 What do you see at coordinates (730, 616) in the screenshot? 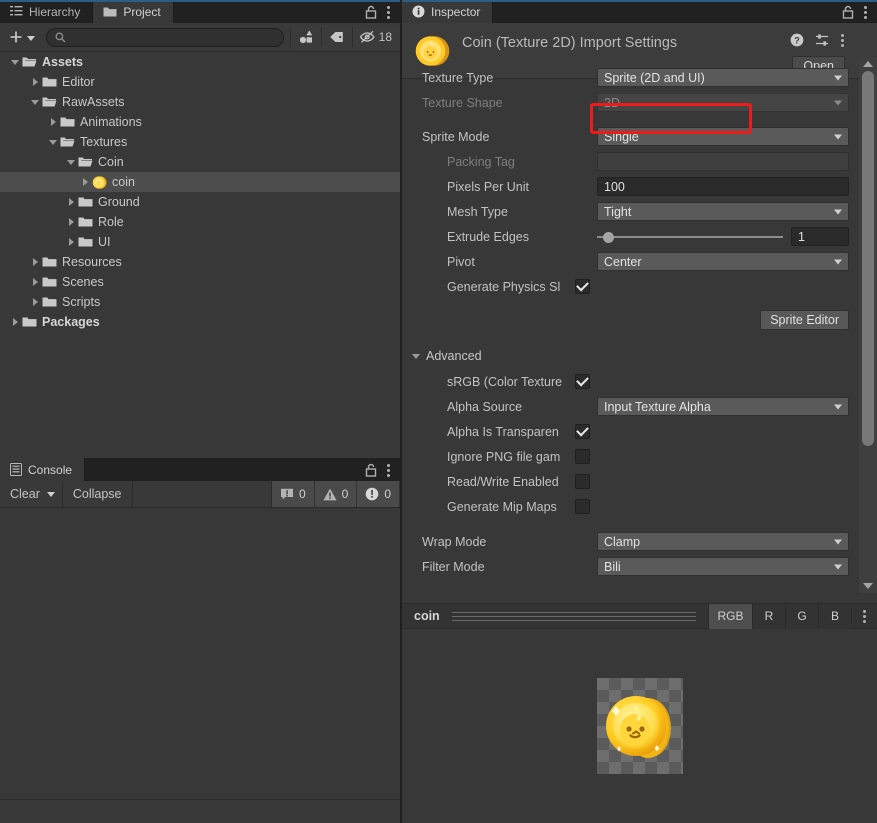
I see `channel-rgb-button: RGB` at bounding box center [730, 616].